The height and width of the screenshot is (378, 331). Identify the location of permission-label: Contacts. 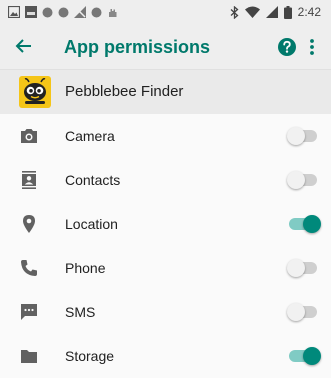
(93, 180).